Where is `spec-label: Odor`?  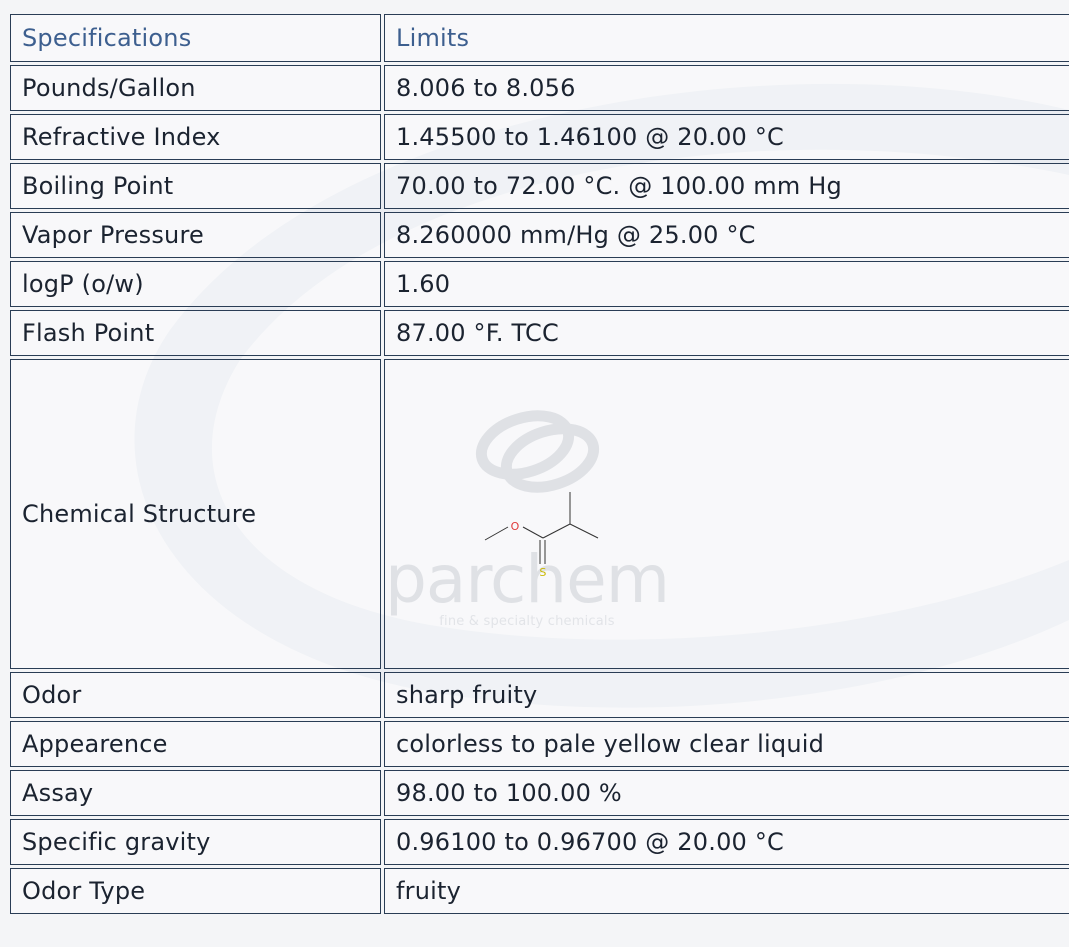 spec-label: Odor is located at coordinates (195, 695).